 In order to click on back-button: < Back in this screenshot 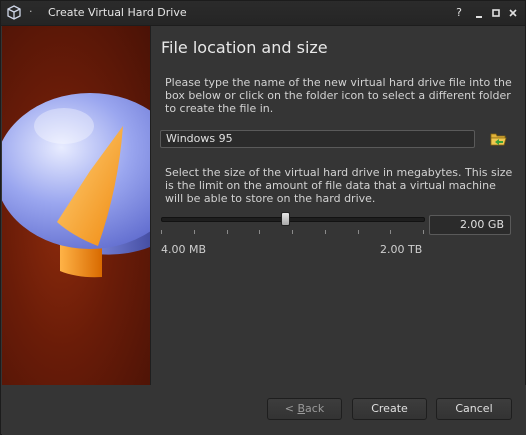, I will do `click(304, 409)`.